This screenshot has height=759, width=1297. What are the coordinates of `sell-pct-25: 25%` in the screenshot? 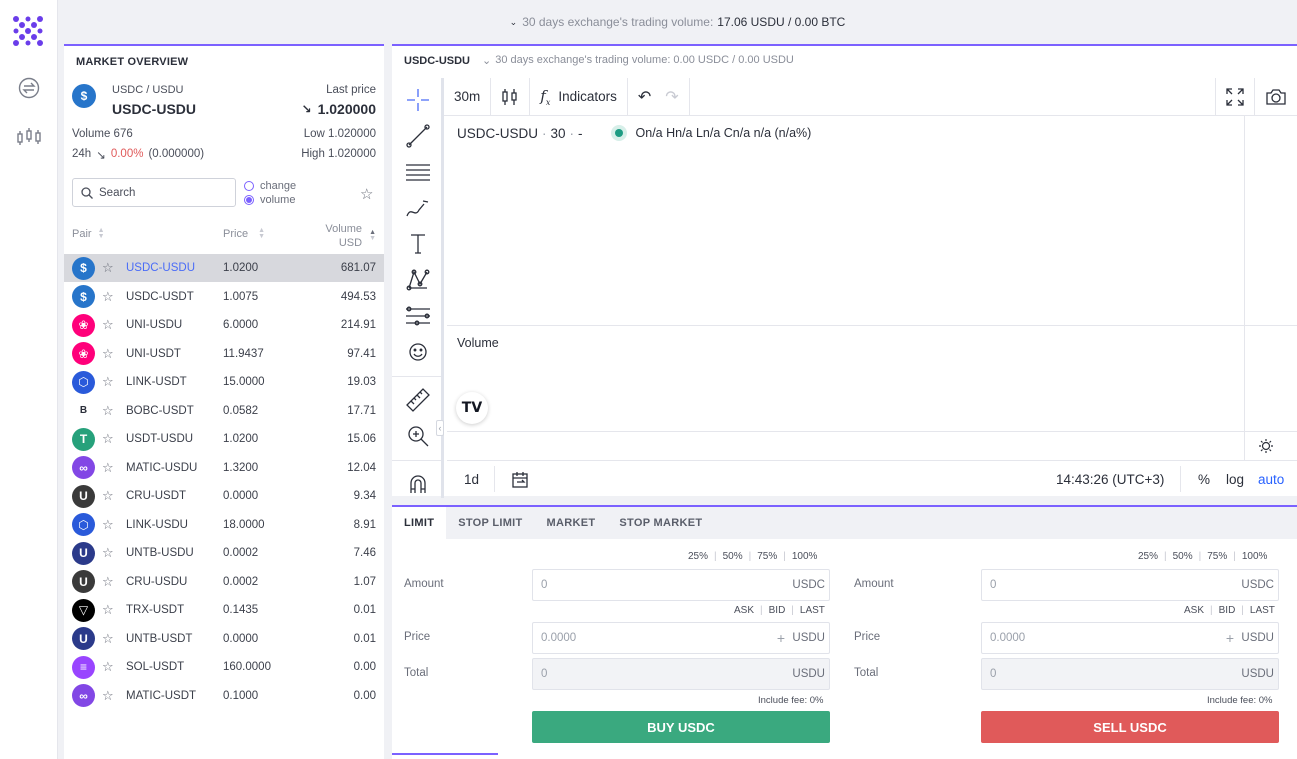 It's located at (1148, 556).